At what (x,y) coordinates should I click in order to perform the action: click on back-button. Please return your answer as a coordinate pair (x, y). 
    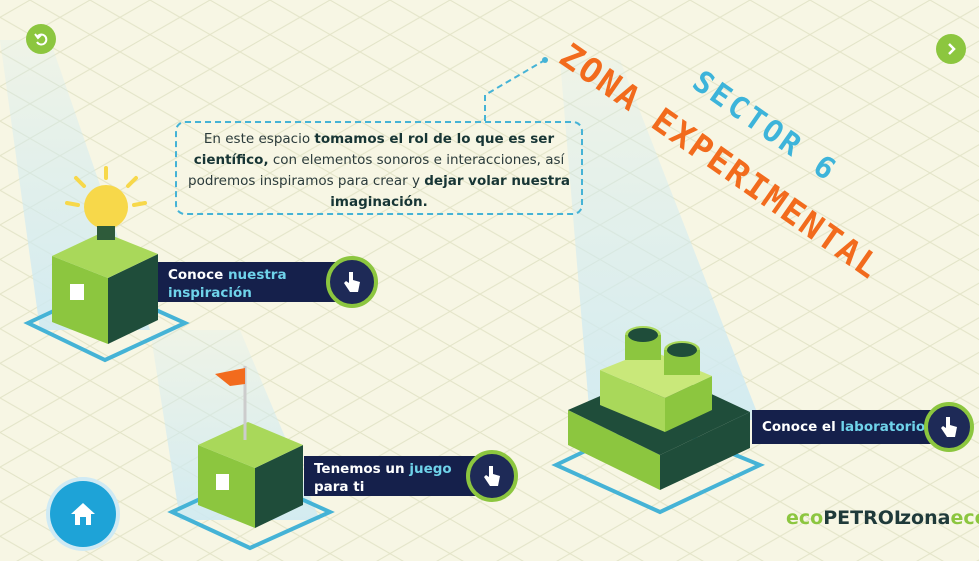
    Looking at the image, I should click on (41, 39).